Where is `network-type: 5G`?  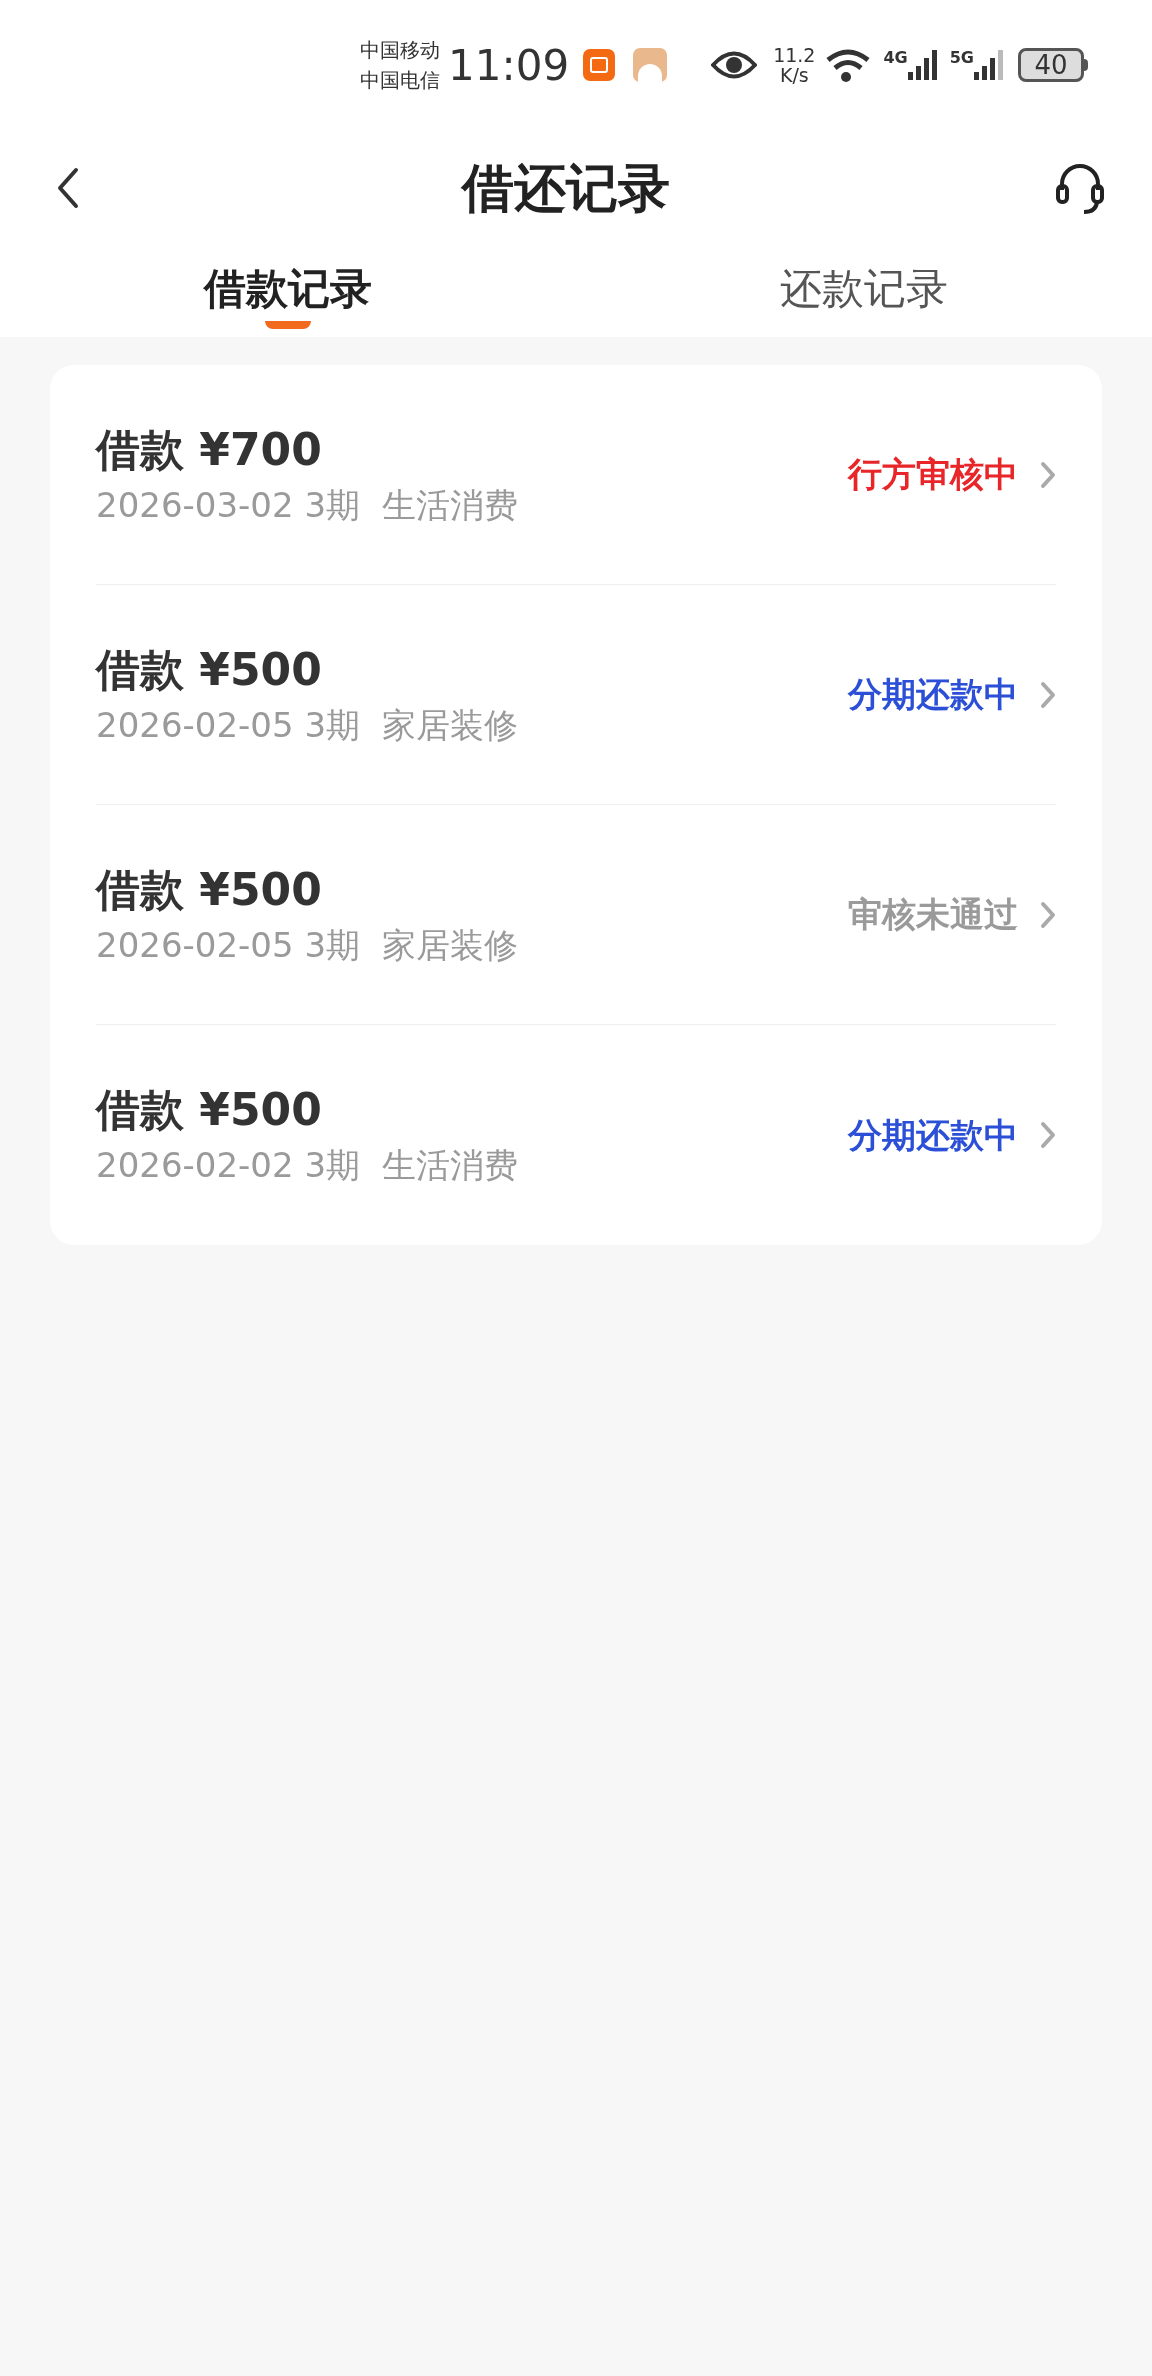 network-type: 5G is located at coordinates (961, 58).